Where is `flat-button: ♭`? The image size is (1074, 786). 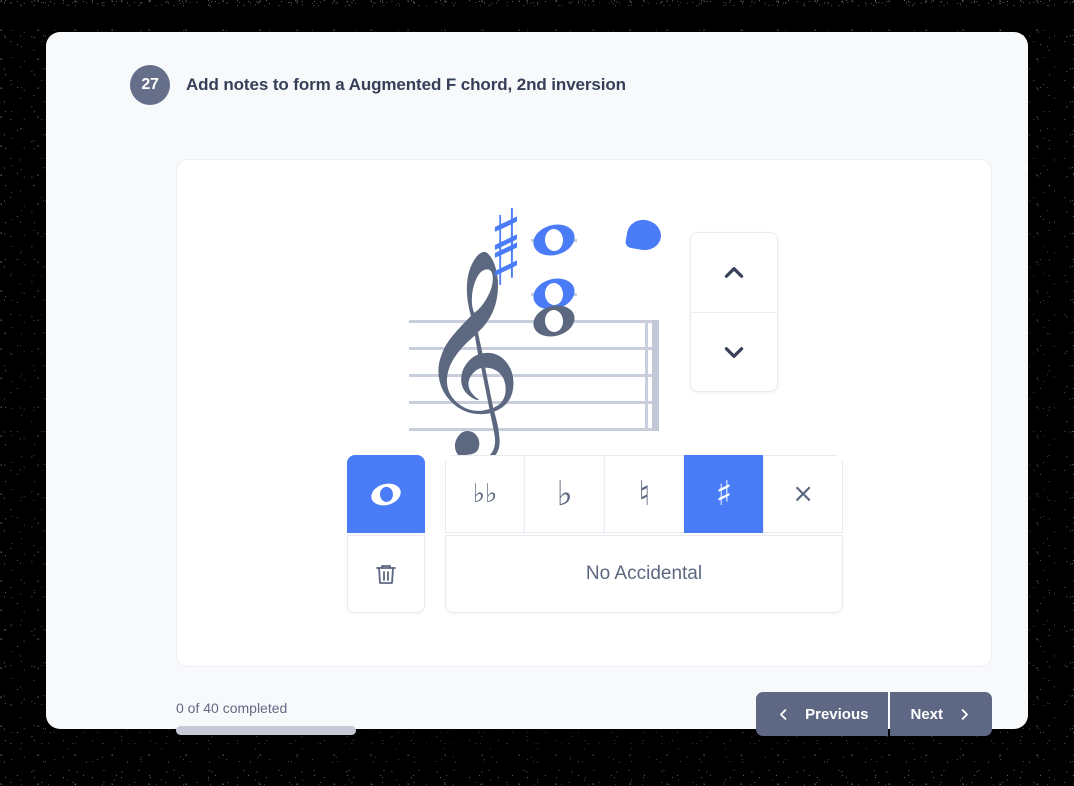 flat-button: ♭ is located at coordinates (564, 494).